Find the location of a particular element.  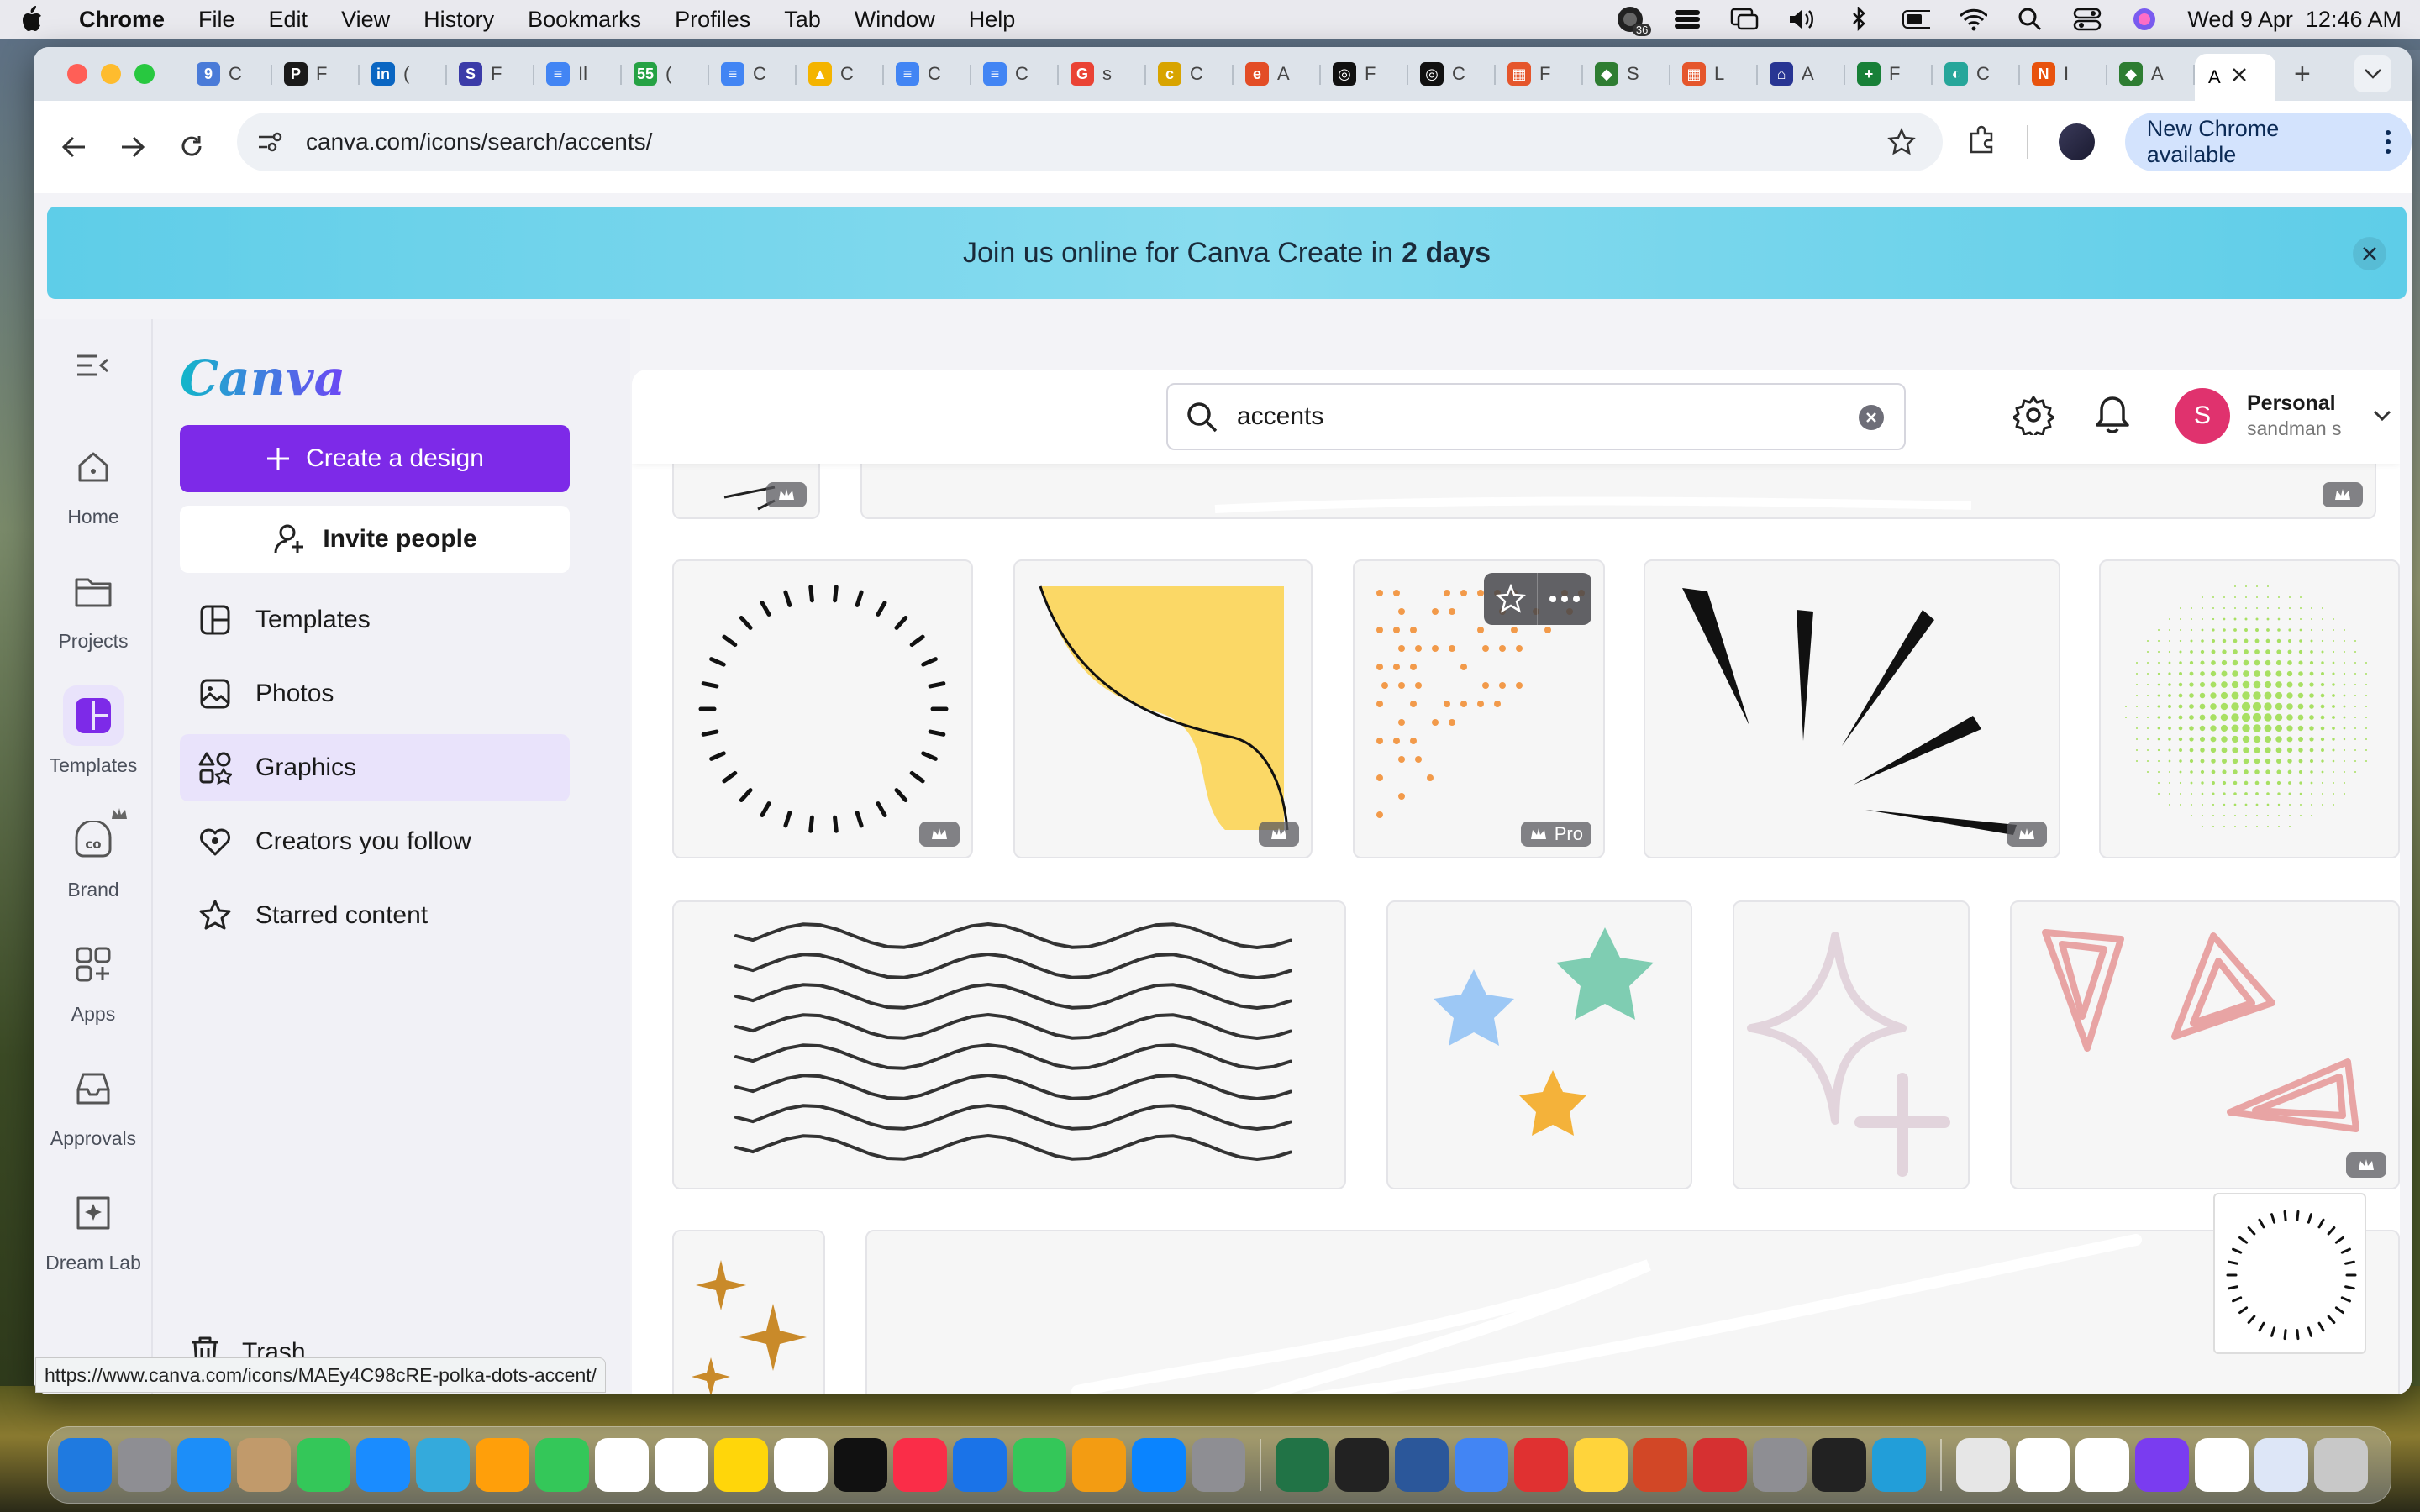

apple-icon is located at coordinates (31, 19).